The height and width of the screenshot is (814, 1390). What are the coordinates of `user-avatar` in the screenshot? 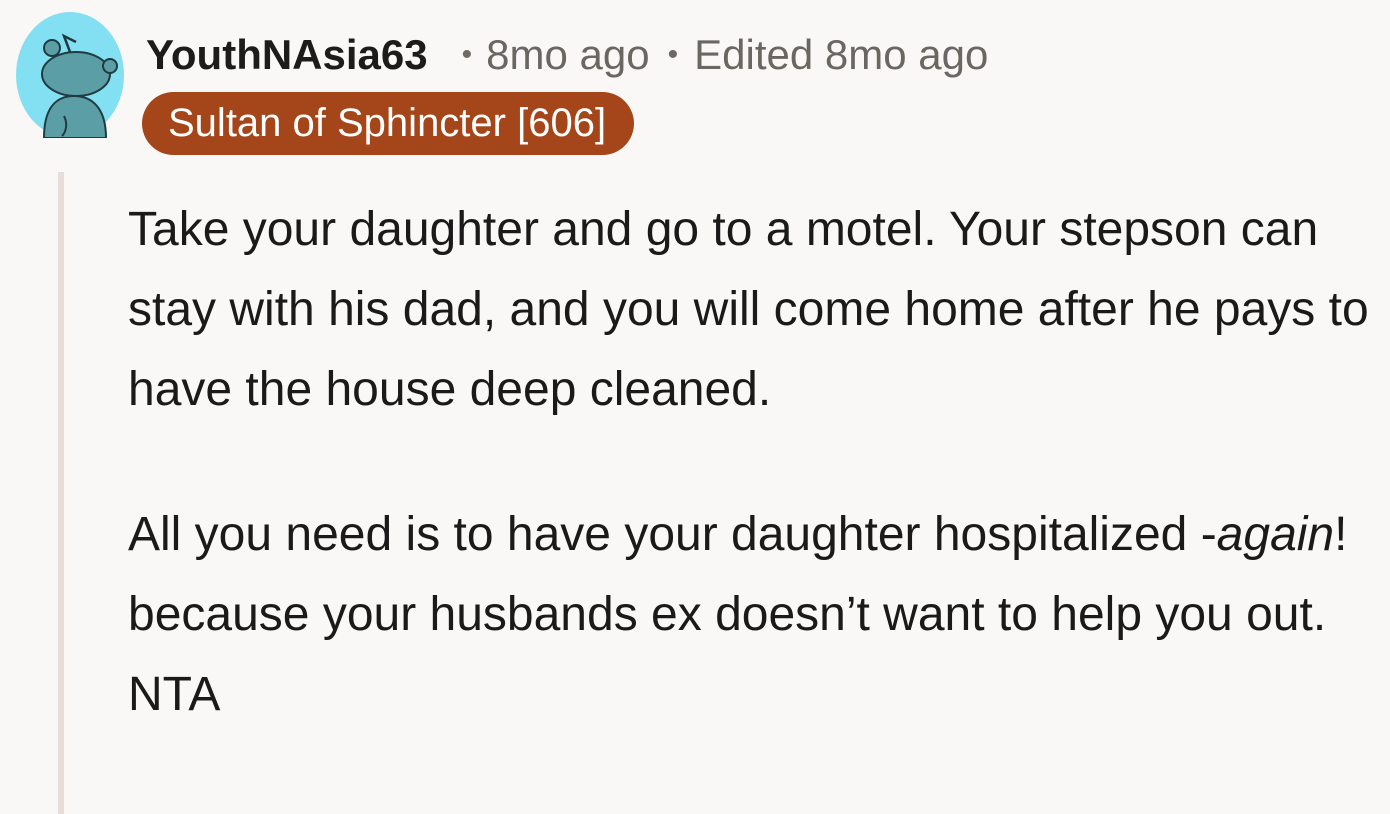 It's located at (70, 75).